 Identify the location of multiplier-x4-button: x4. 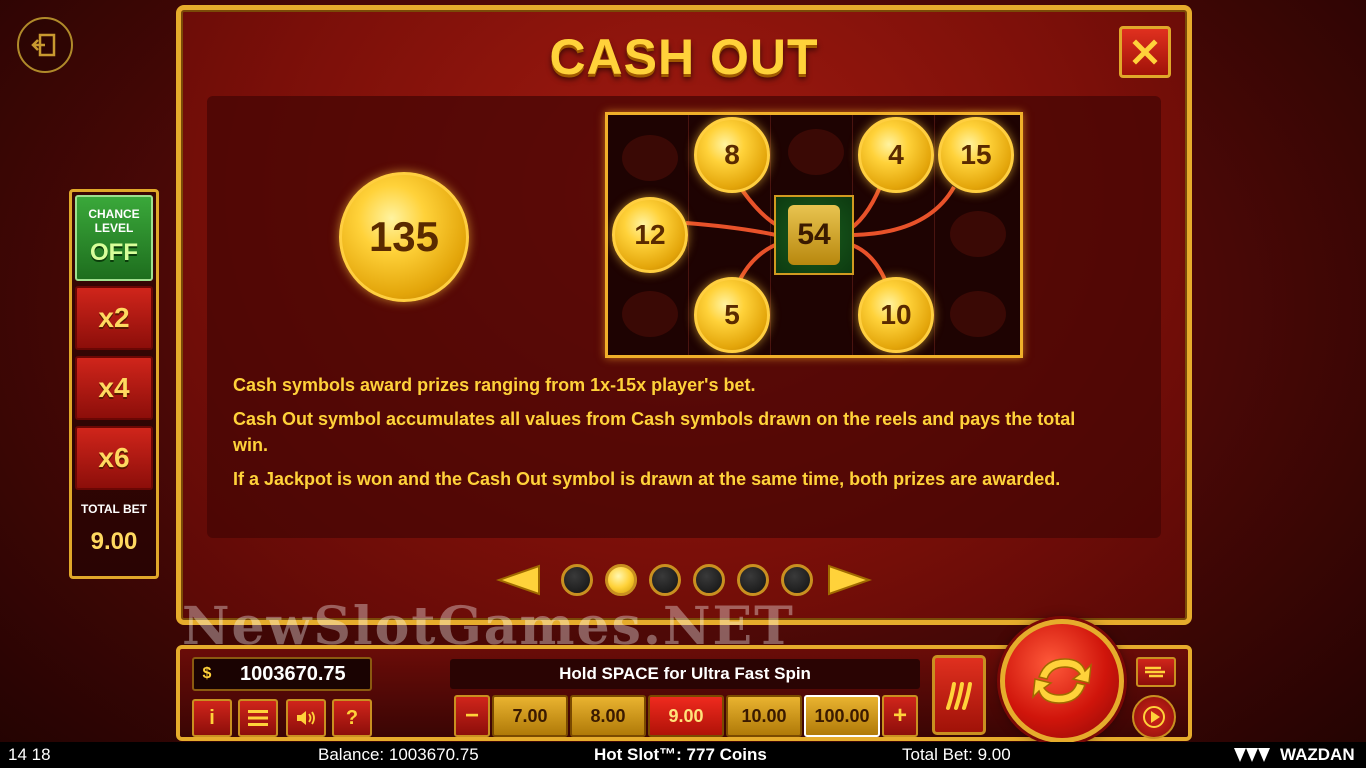
(114, 388).